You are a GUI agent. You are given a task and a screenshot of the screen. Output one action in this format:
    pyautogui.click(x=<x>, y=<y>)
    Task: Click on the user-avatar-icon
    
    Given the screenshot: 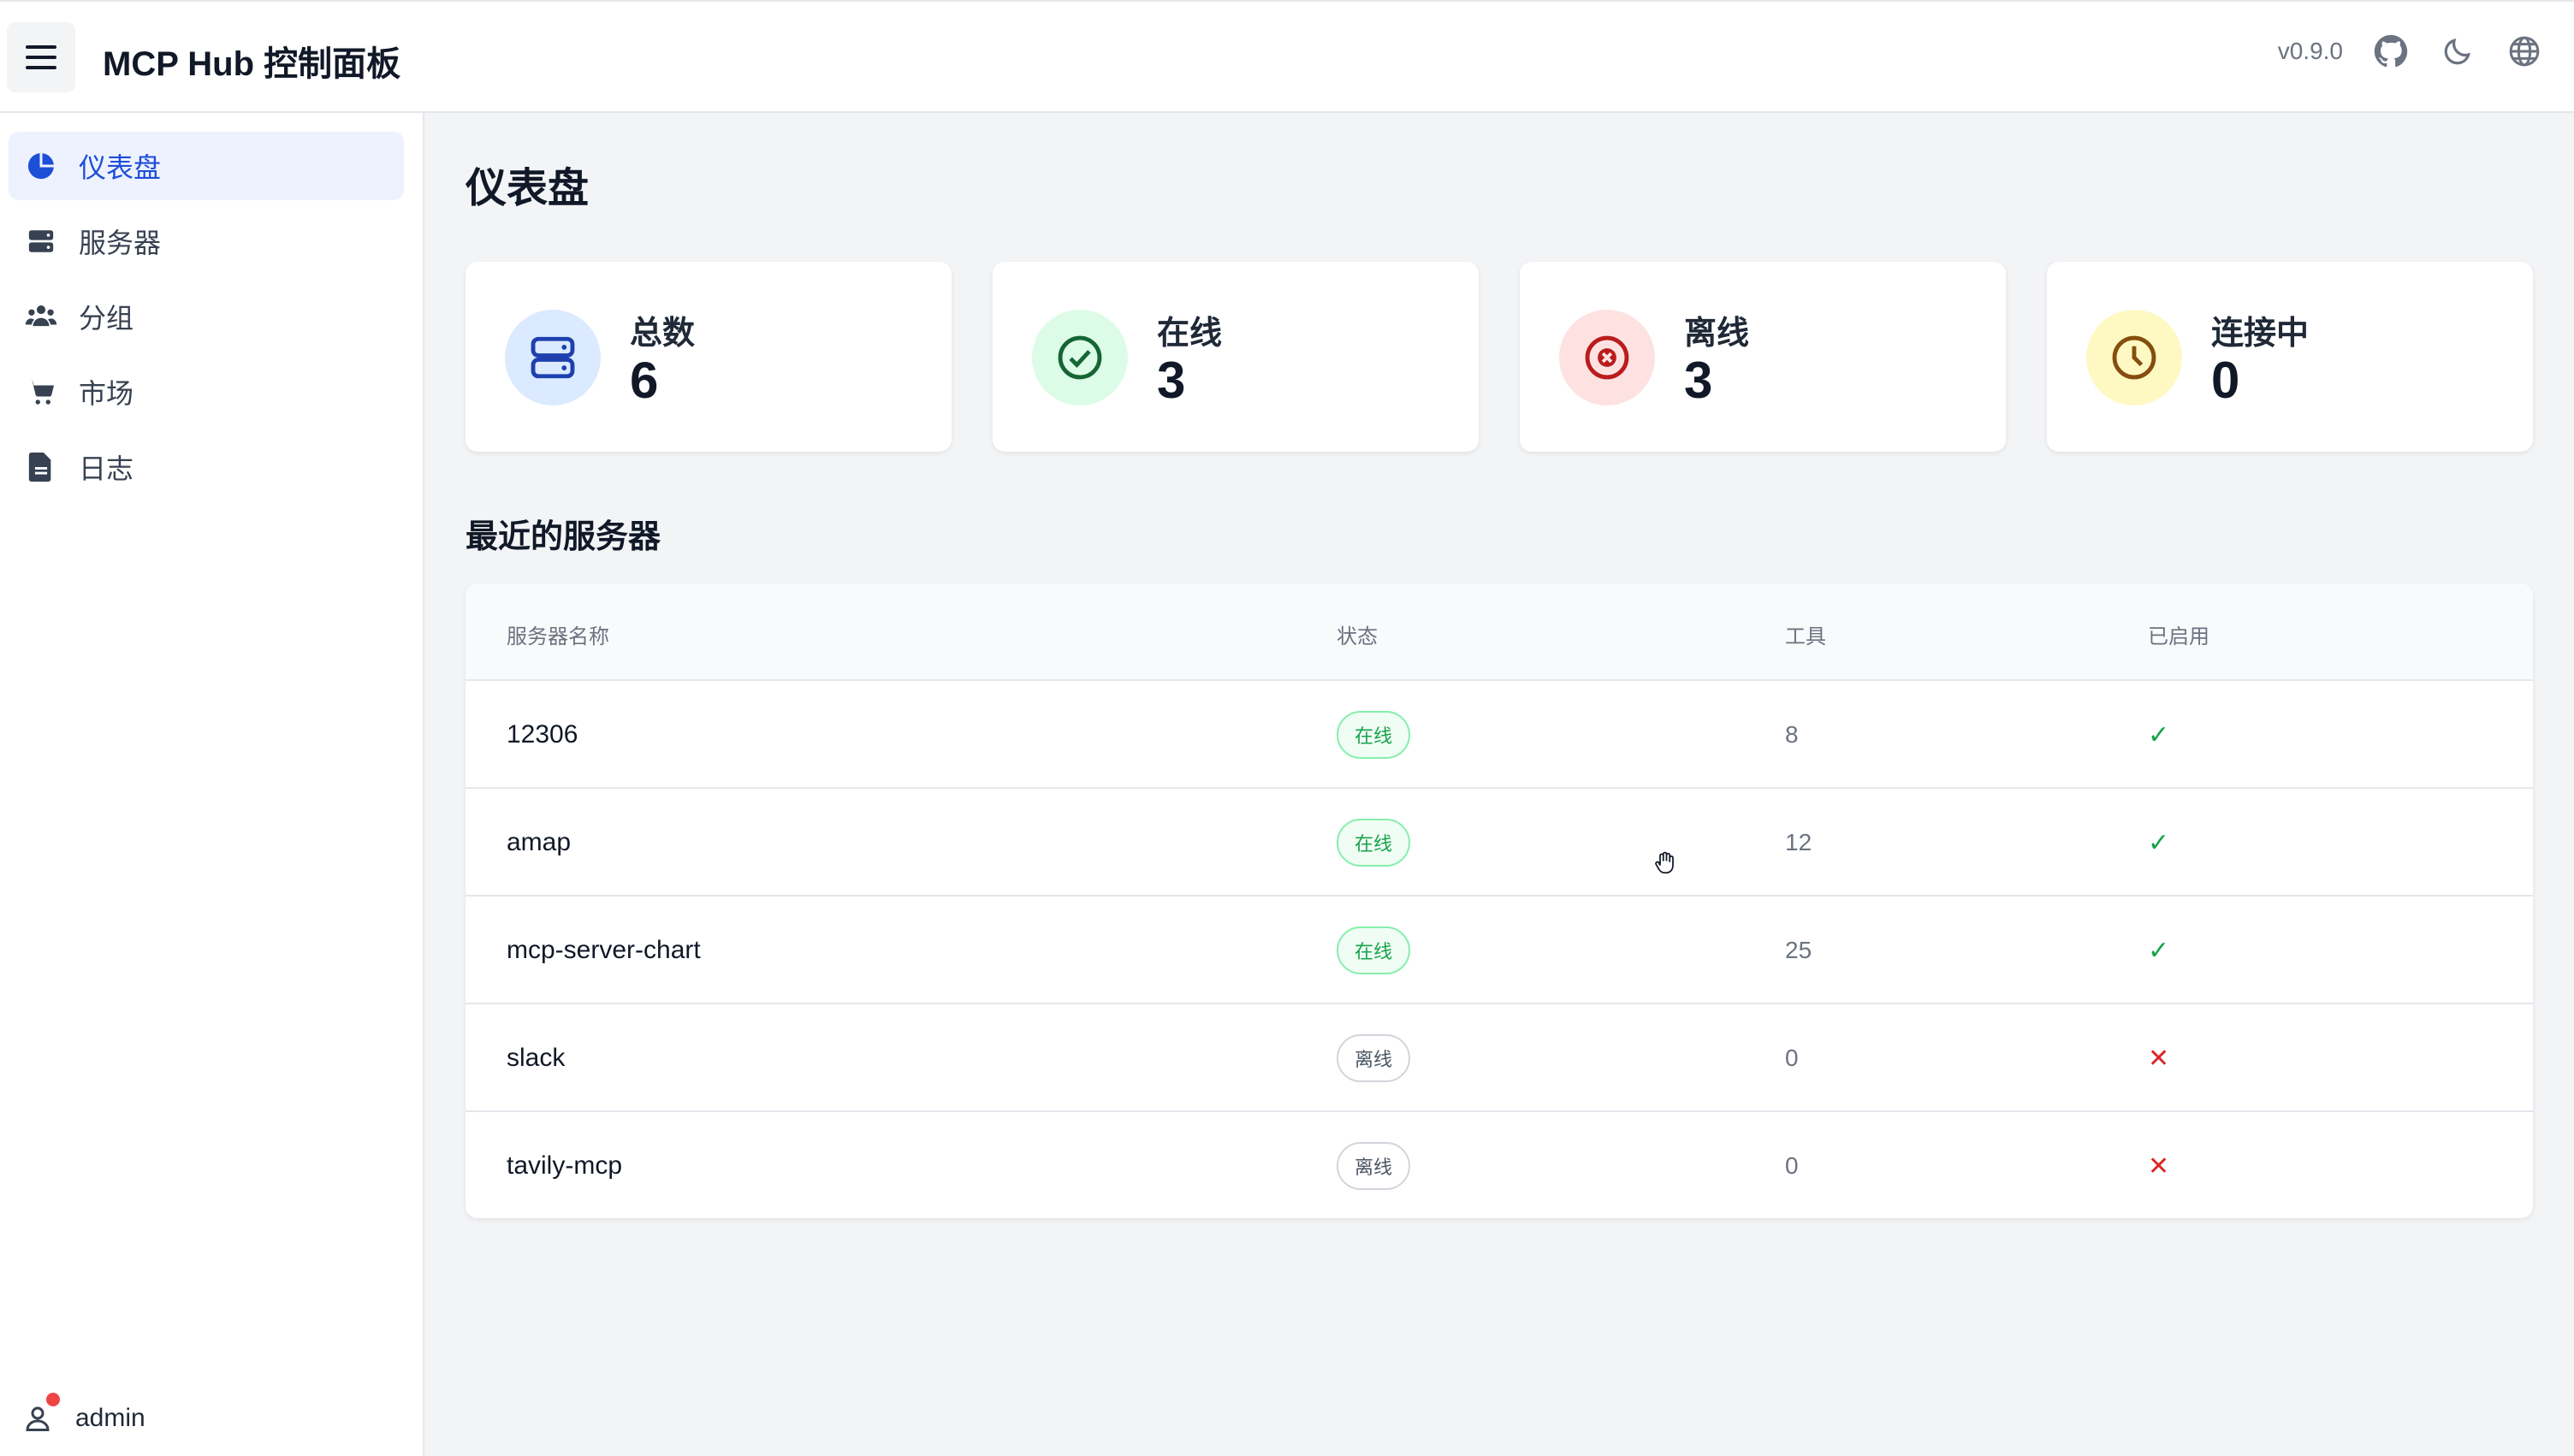 What is the action you would take?
    pyautogui.click(x=39, y=1415)
    